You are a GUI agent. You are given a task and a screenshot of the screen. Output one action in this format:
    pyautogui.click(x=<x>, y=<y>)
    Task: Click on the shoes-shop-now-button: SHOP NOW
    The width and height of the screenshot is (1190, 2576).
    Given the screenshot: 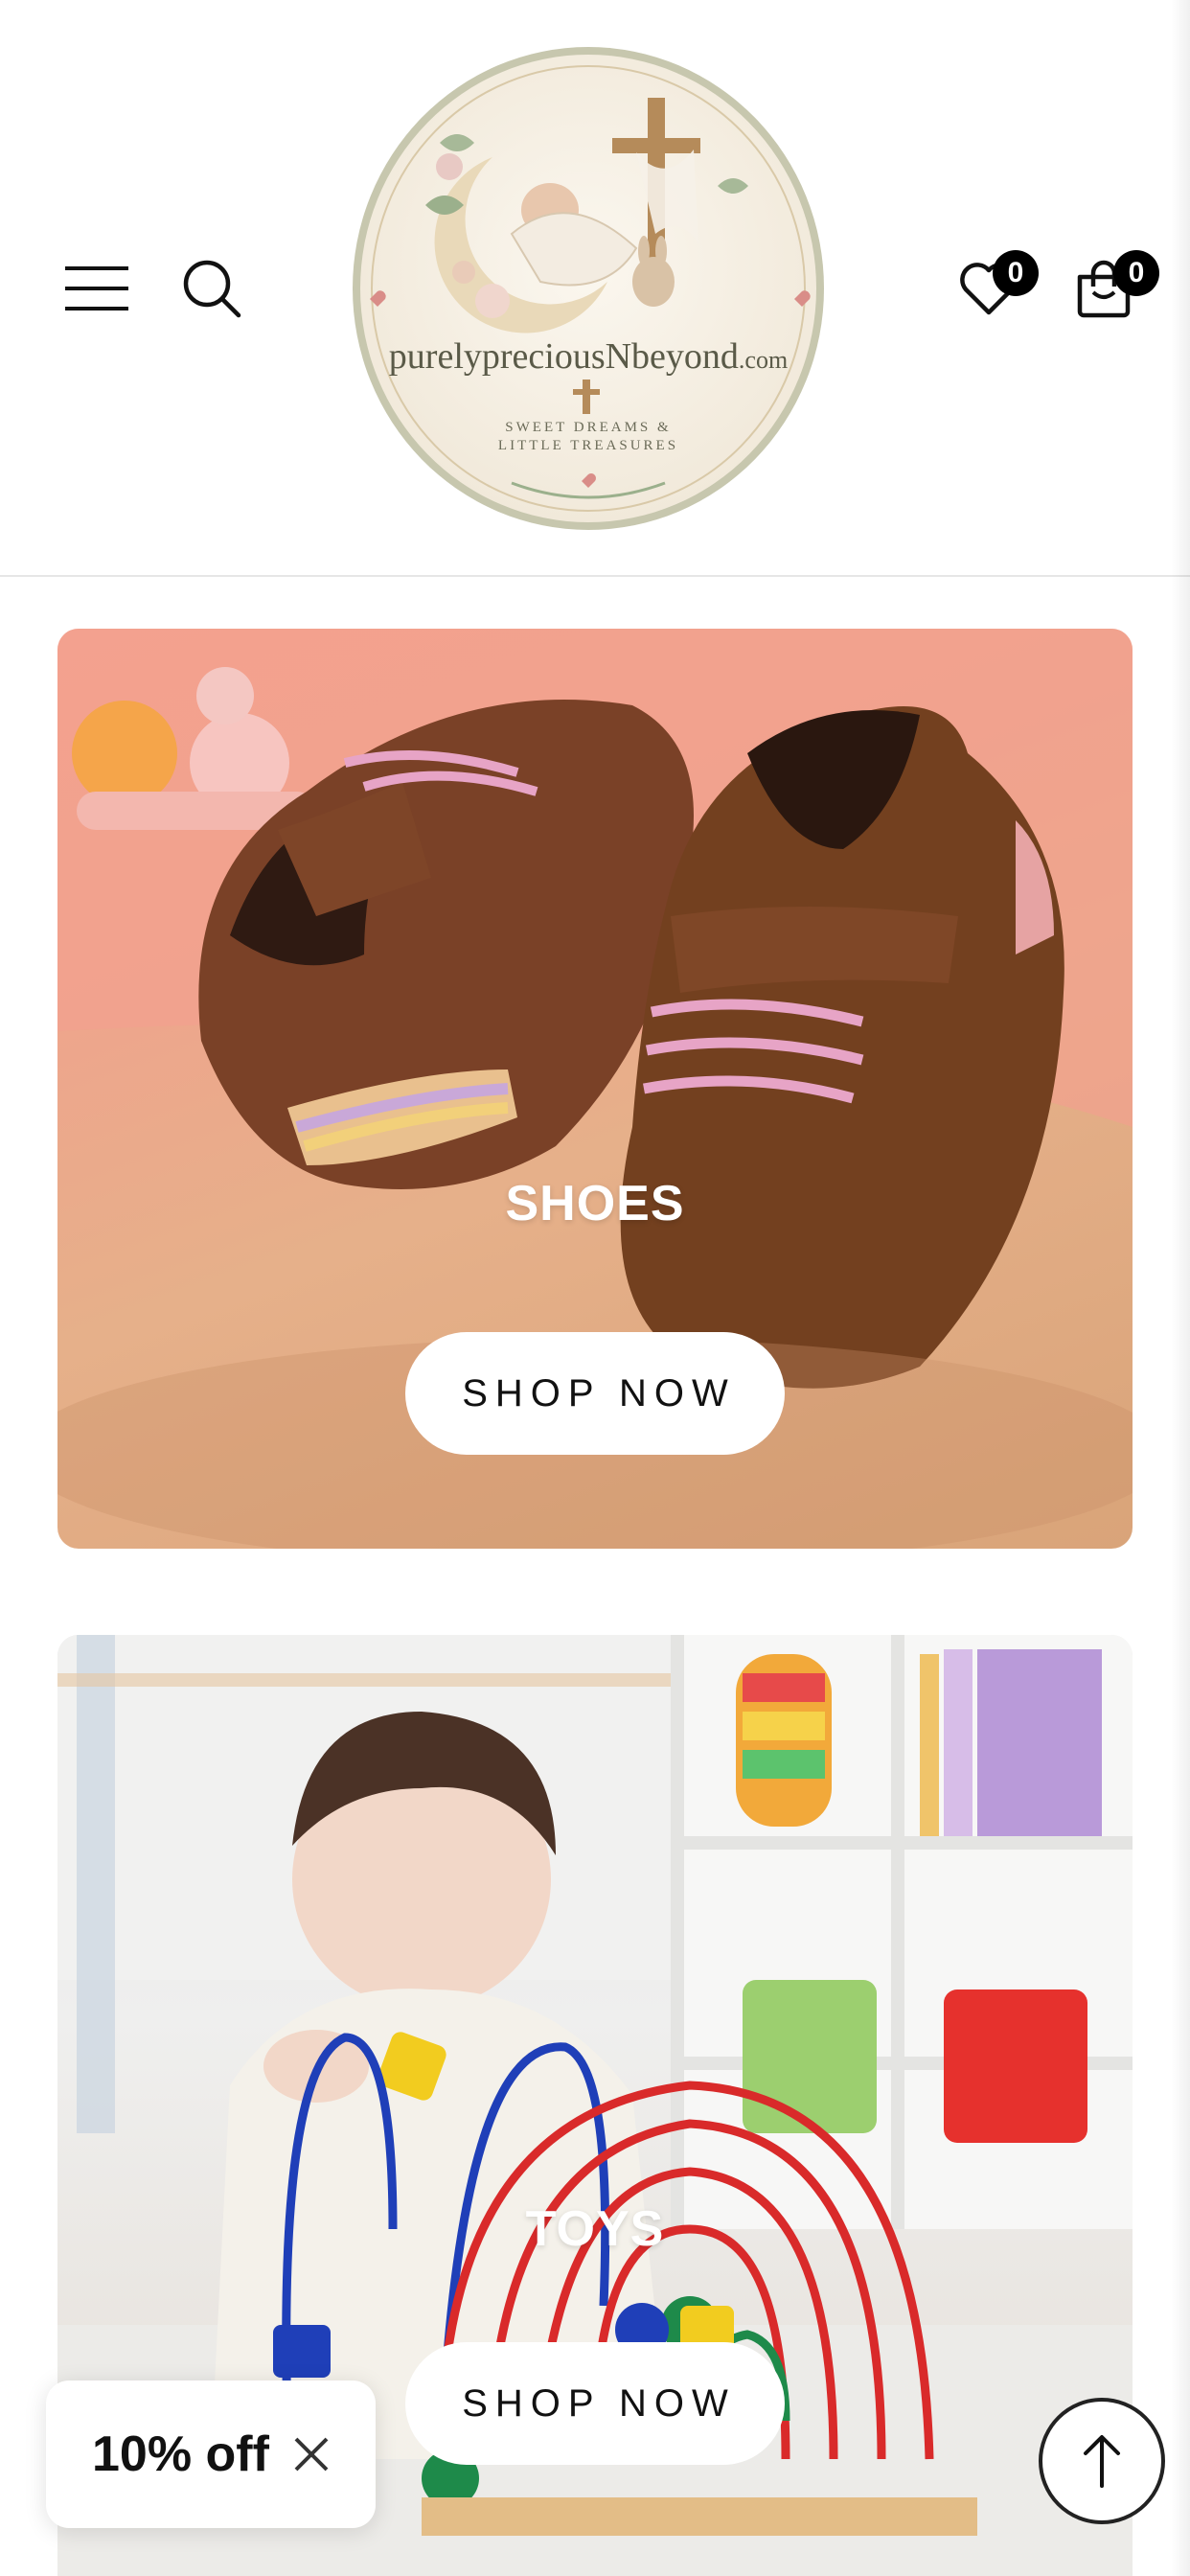 What is the action you would take?
    pyautogui.click(x=595, y=1393)
    